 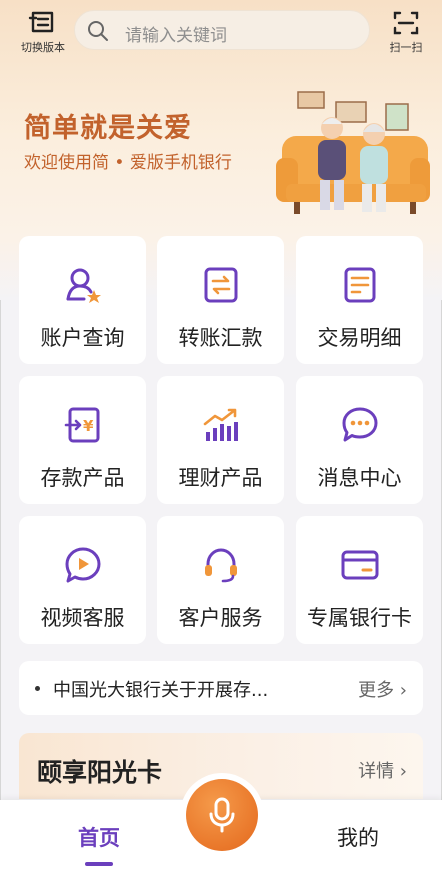 I want to click on video-service-icon, so click(x=83, y=565).